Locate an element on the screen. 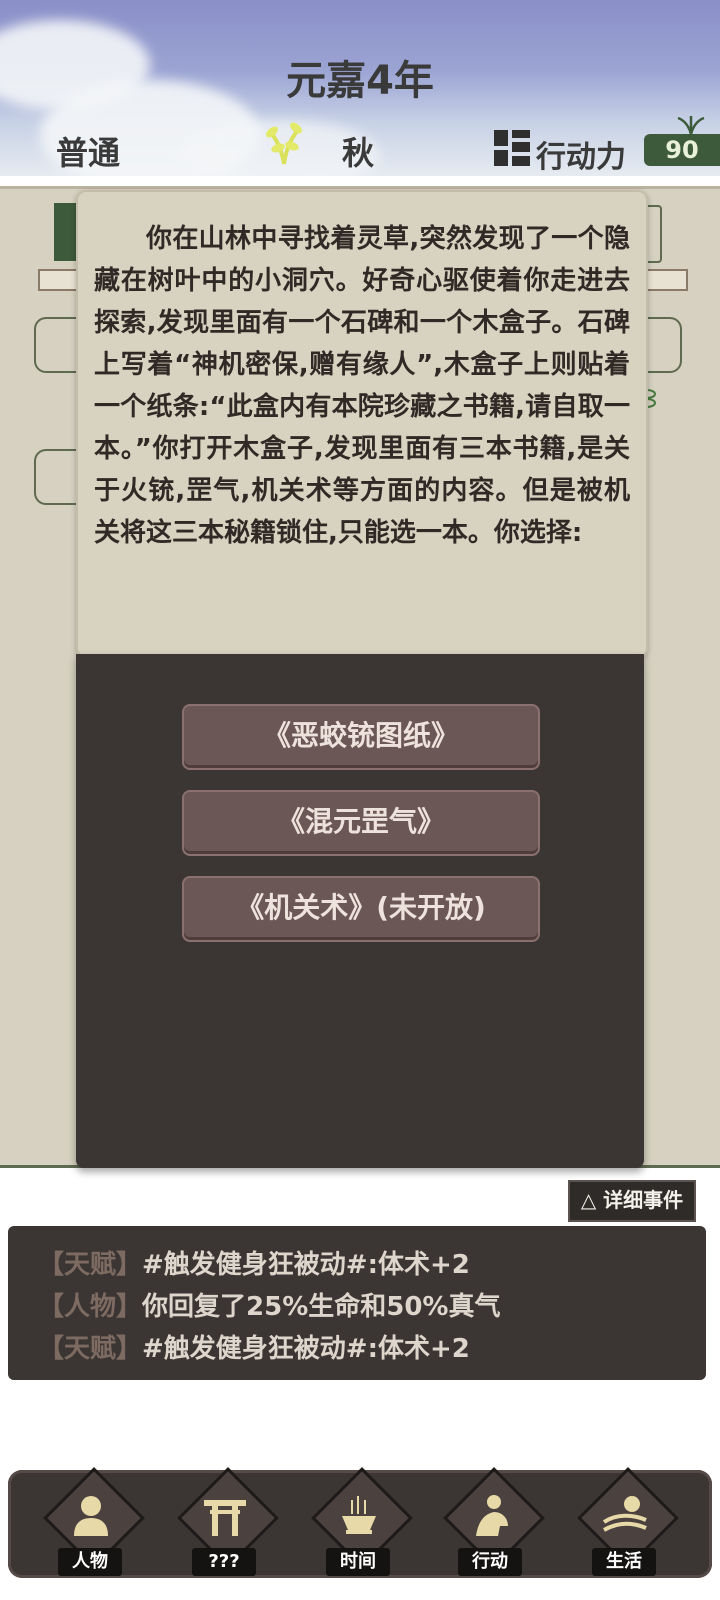 This screenshot has height=1600, width=720. field-icon is located at coordinates (624, 1514).